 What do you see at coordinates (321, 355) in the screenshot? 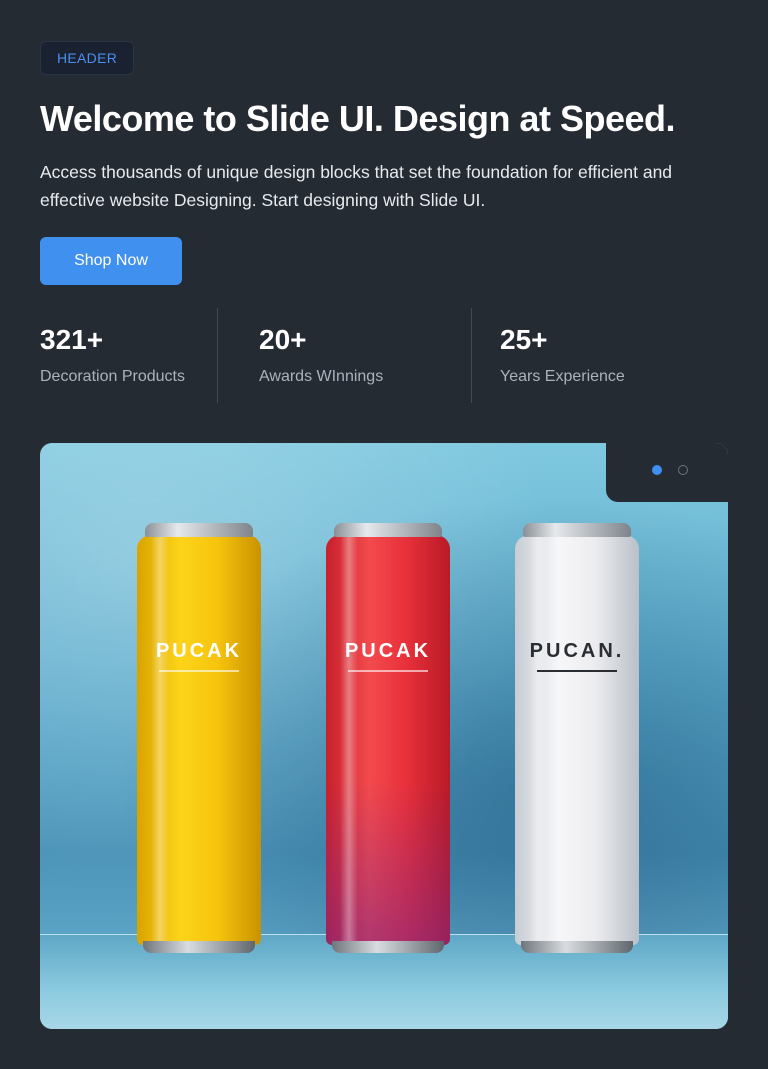
I see `stat-awards: 20+ Awards WInnings` at bounding box center [321, 355].